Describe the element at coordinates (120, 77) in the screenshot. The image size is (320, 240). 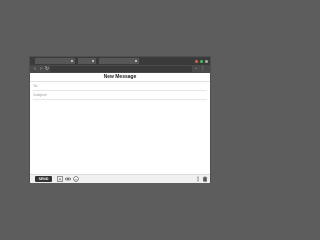
I see `compose-title: New Message` at that location.